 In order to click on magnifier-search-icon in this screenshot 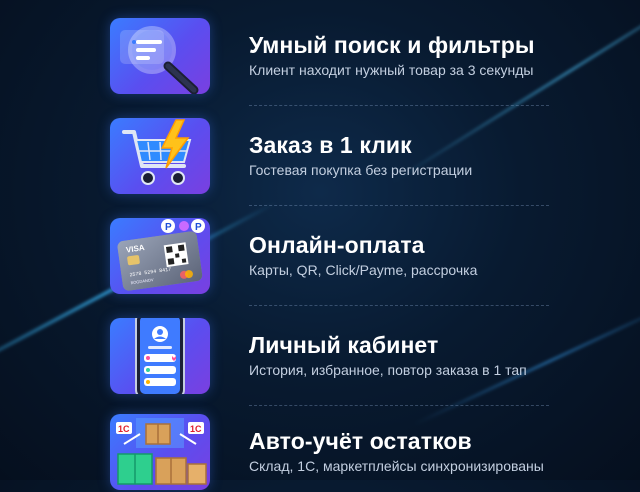, I will do `click(160, 56)`.